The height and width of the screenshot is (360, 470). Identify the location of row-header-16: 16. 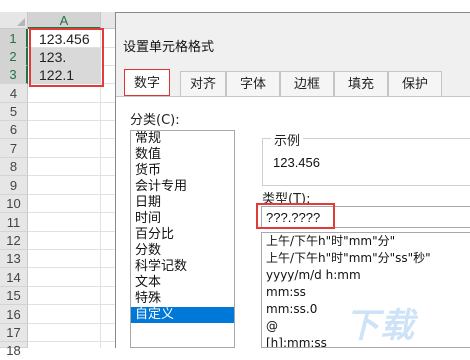
(14, 314).